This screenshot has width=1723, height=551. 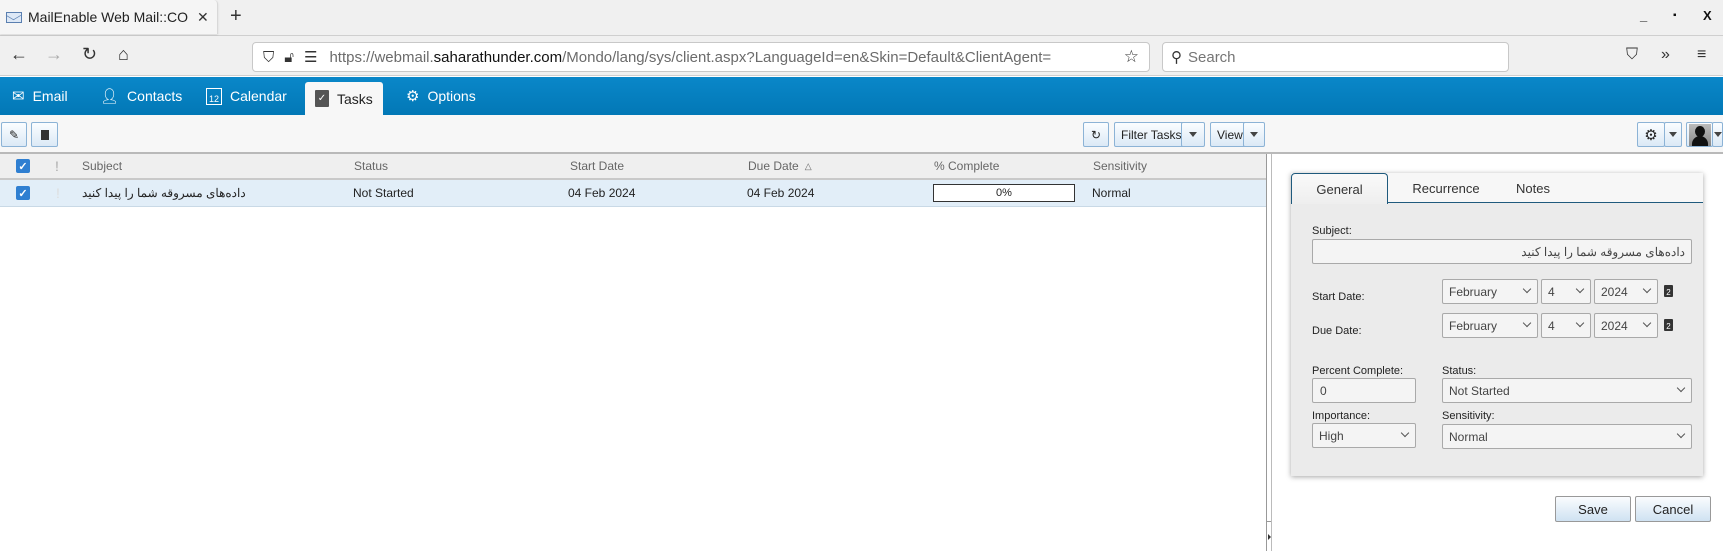 What do you see at coordinates (1120, 166) in the screenshot?
I see `column-sensitivity: Sensitivity` at bounding box center [1120, 166].